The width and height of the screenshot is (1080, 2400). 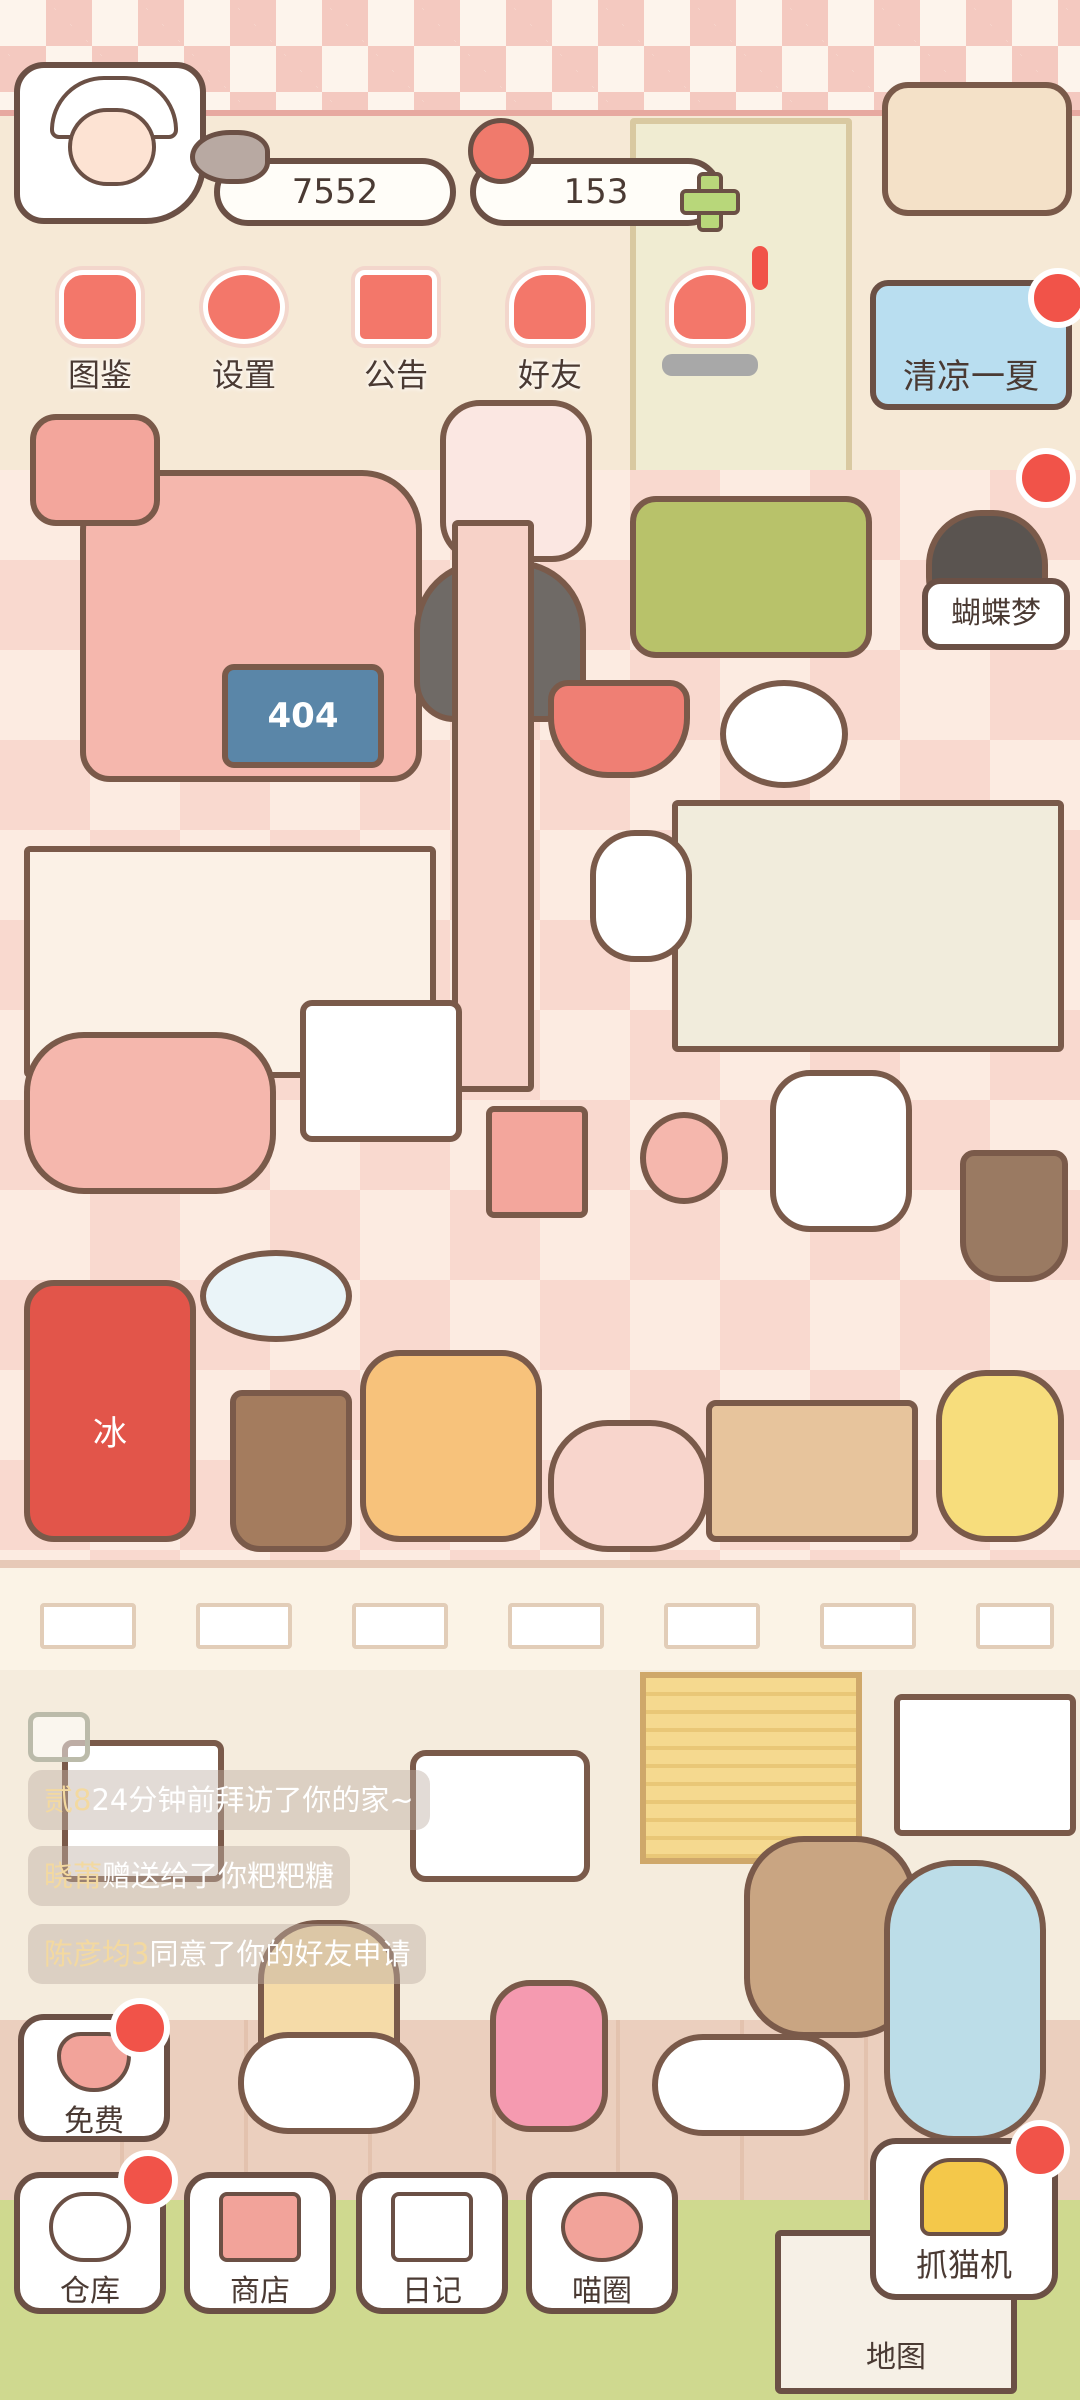 I want to click on collection-button: 图鉴, so click(x=100, y=332).